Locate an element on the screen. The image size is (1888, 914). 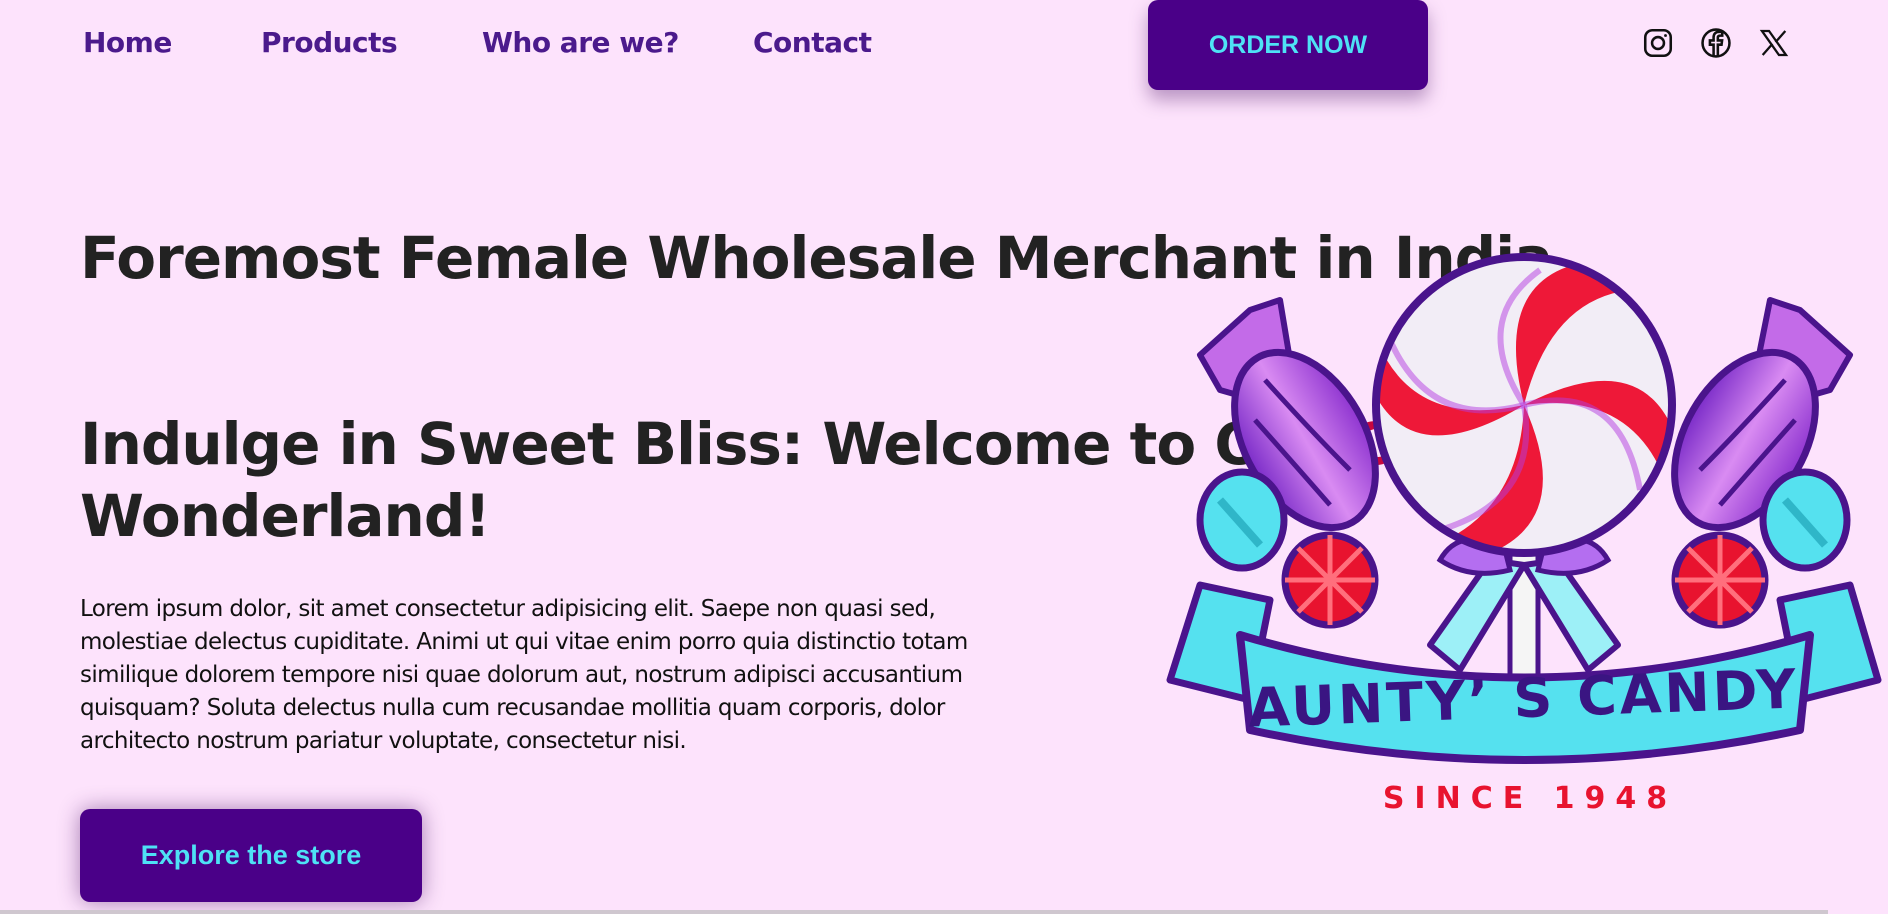
nav-link-contact: Contact is located at coordinates (812, 42).